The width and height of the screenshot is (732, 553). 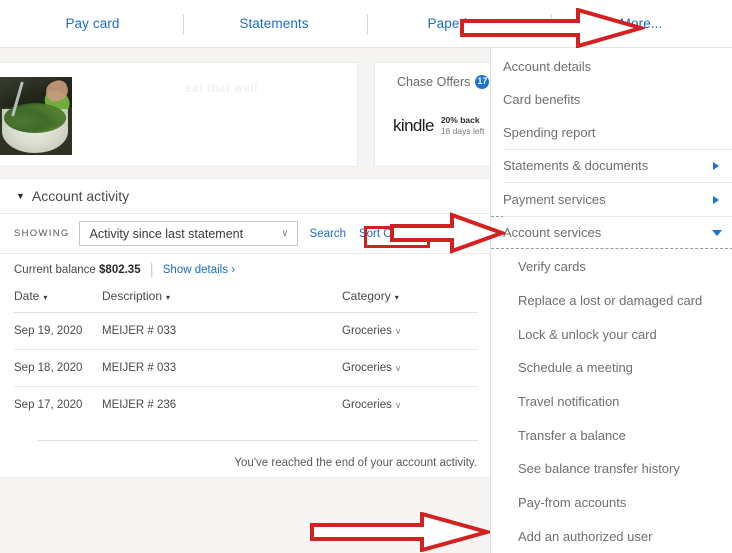 I want to click on menu-item-label: Travel notification, so click(x=569, y=401).